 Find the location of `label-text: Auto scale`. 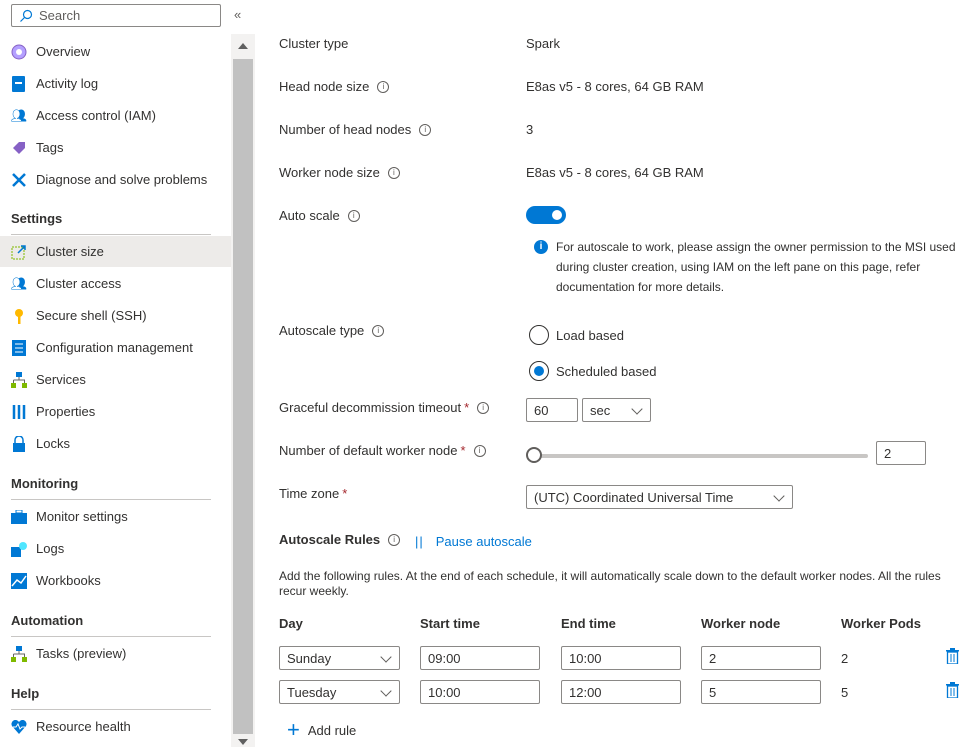

label-text: Auto scale is located at coordinates (309, 215).